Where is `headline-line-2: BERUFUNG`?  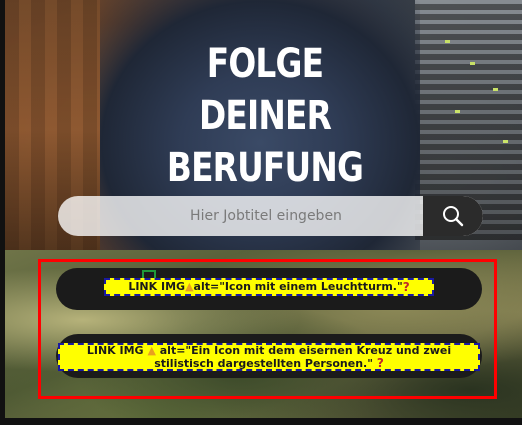
headline-line-2: BERUFUNG is located at coordinates (265, 168).